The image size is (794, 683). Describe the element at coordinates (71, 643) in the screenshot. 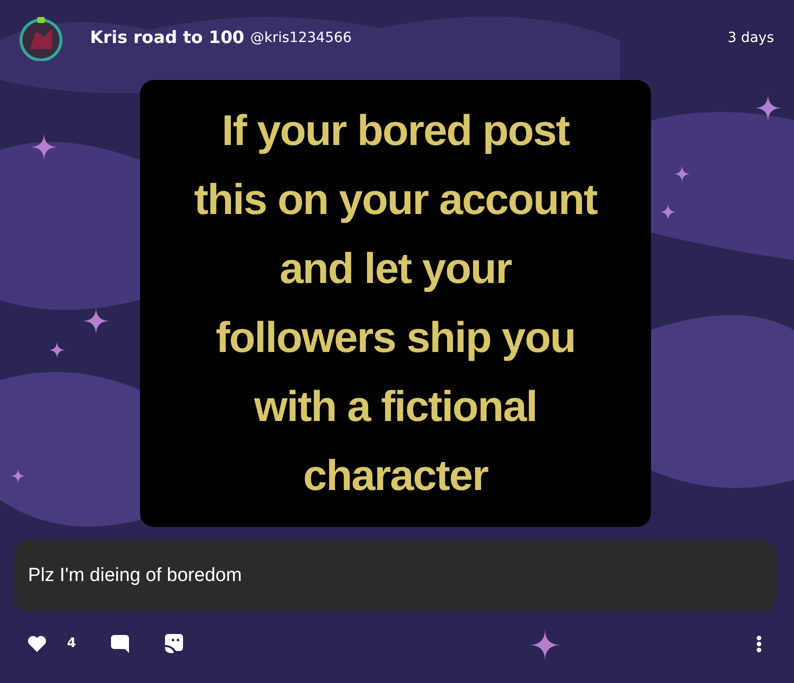

I see `like-count: 4` at that location.